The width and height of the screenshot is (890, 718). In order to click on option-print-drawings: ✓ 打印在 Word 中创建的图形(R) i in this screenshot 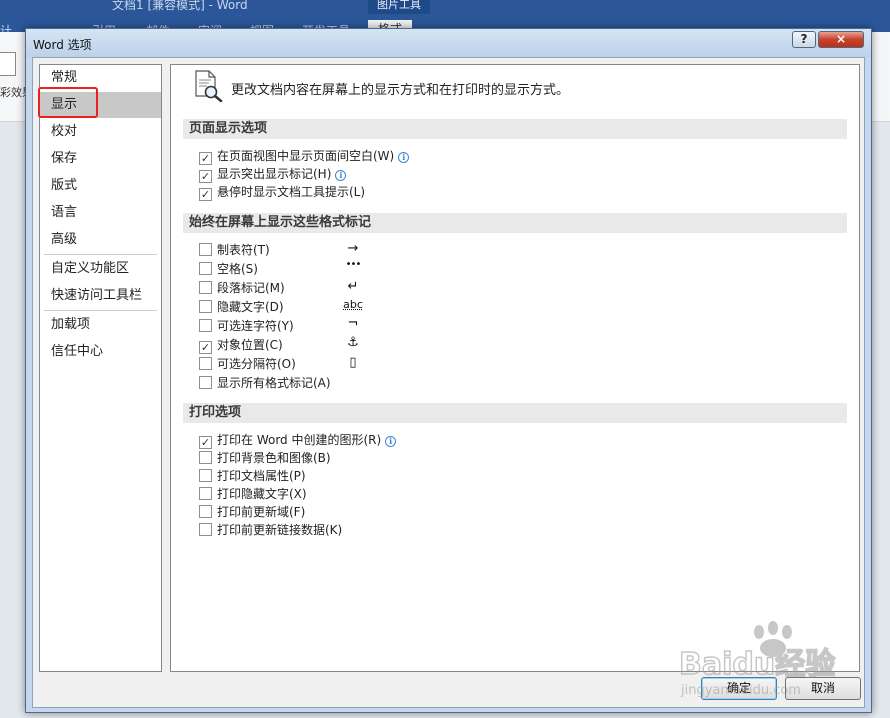, I will do `click(298, 440)`.